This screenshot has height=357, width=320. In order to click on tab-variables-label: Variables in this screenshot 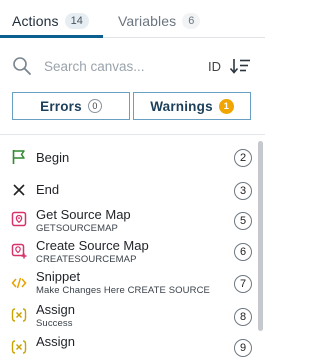, I will do `click(147, 21)`.